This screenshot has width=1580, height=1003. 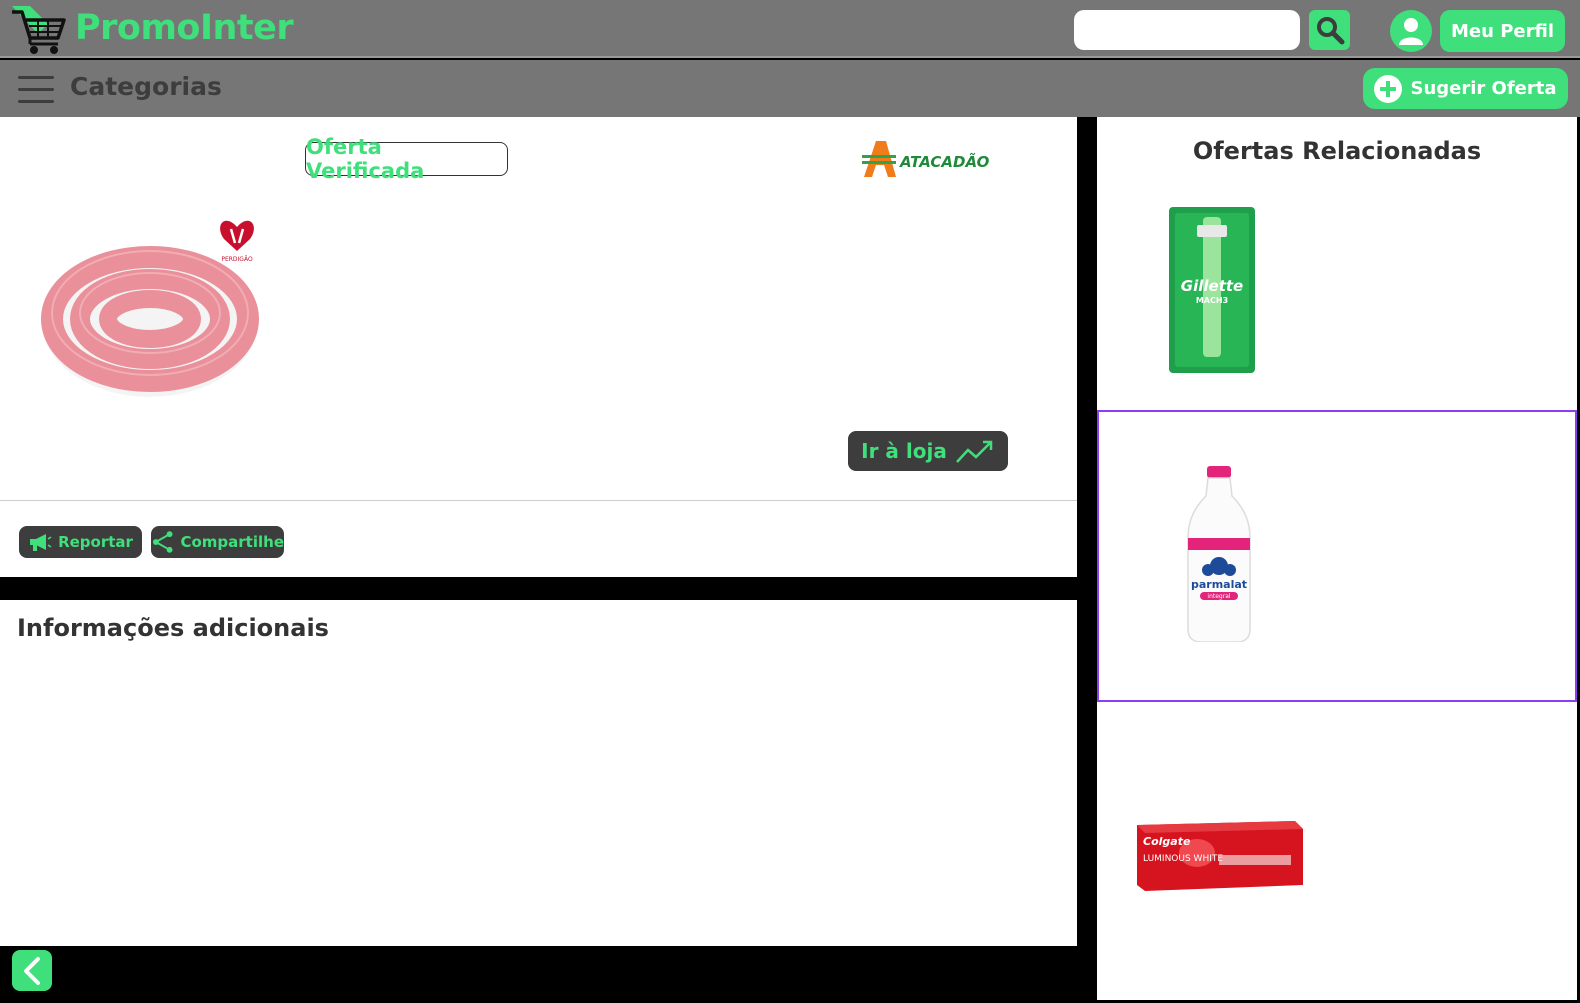 I want to click on toothpaste-product-image: Colgate LUMINOUS WHITE, so click(x=1220, y=856).